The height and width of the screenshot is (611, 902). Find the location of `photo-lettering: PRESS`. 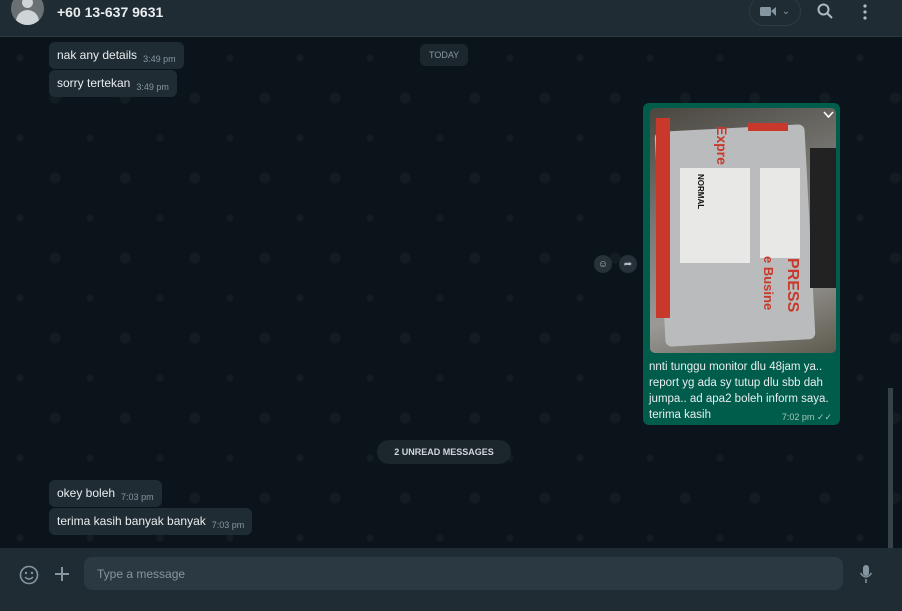

photo-lettering: PRESS is located at coordinates (792, 285).